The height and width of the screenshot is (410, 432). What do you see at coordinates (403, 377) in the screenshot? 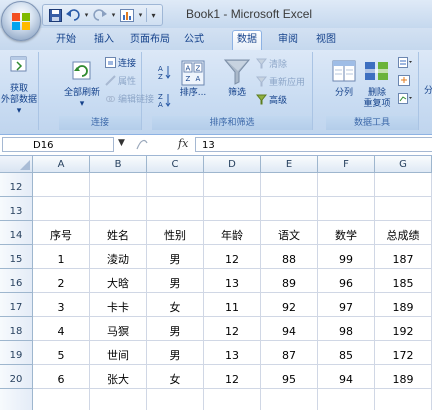
I see `cell-g20: 189` at bounding box center [403, 377].